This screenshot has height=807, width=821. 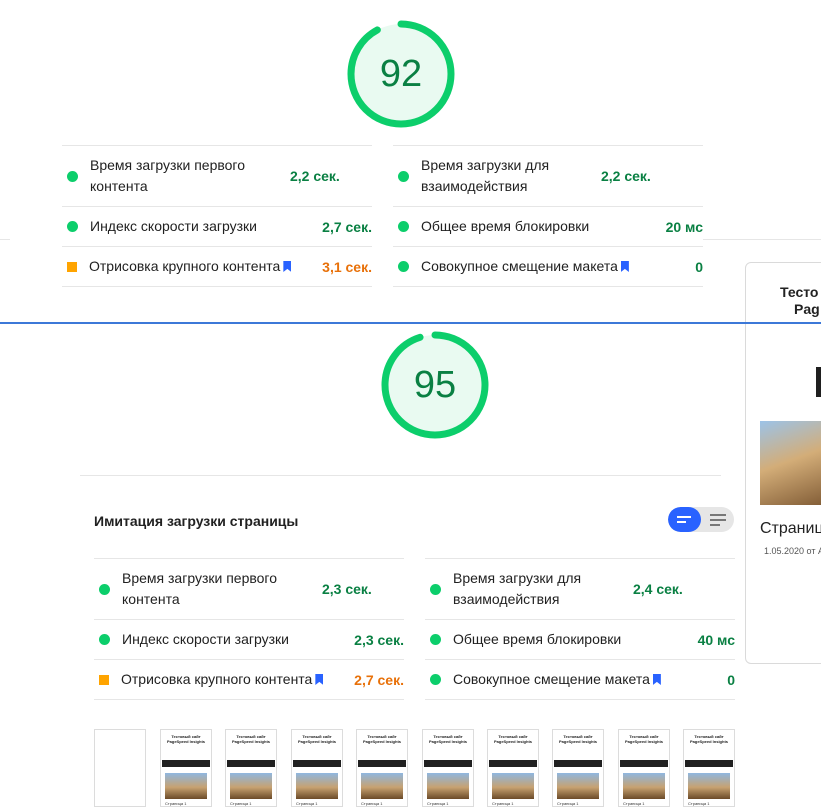 I want to click on metric-tbt-1: Общее время блокировки 20 мс, so click(x=548, y=226).